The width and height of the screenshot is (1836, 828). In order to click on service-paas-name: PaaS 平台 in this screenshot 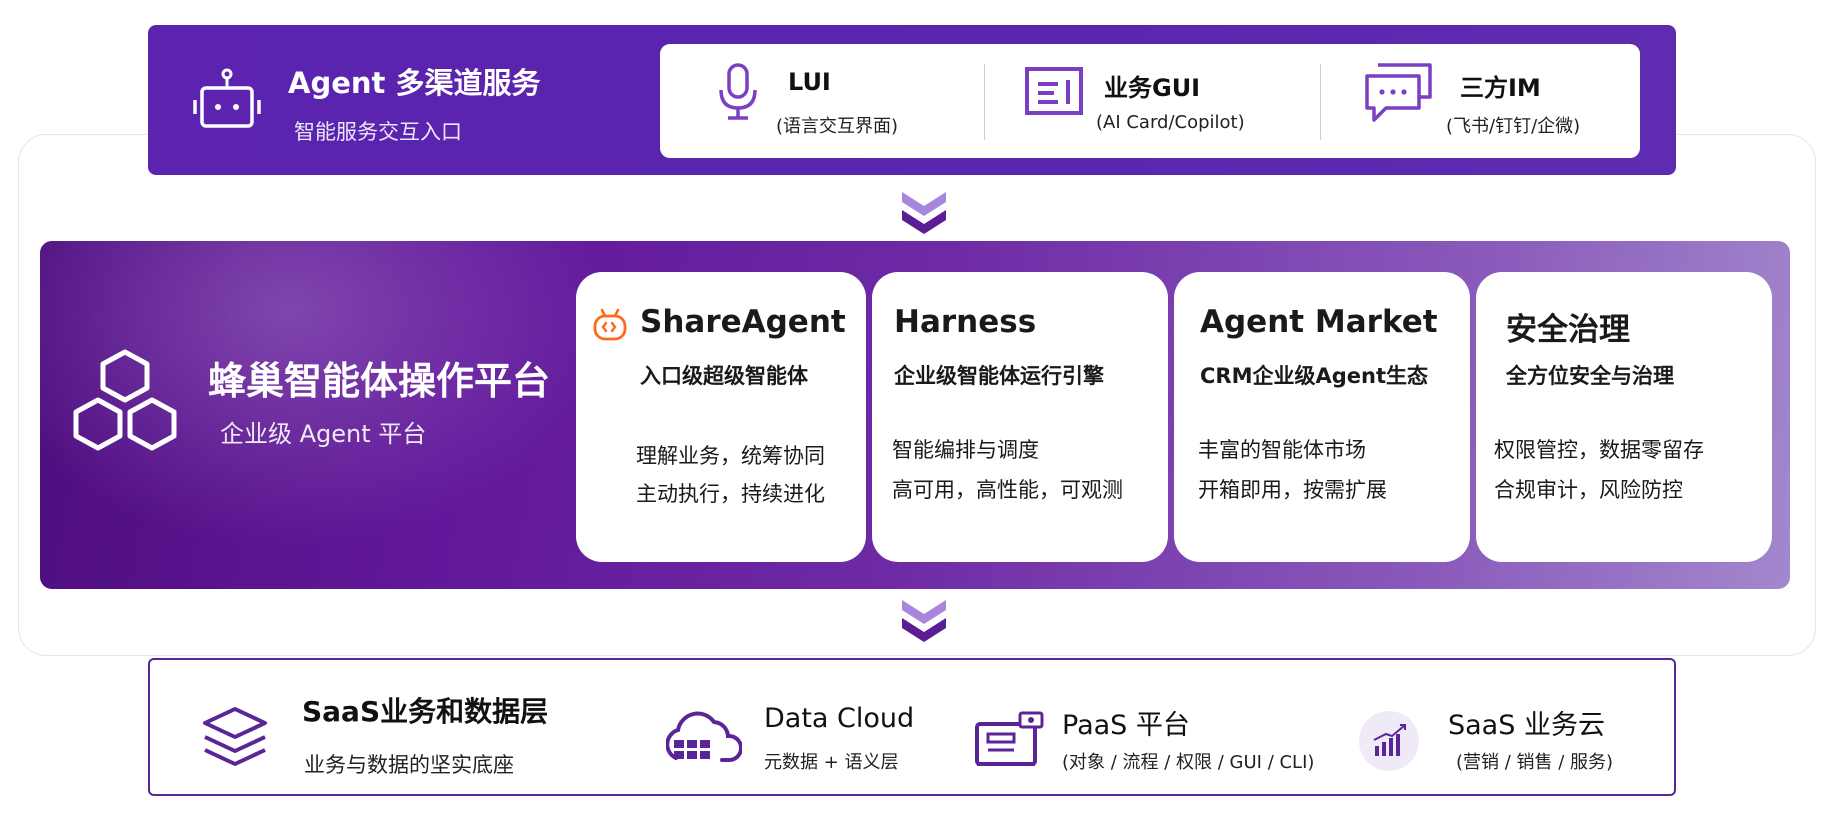, I will do `click(1126, 725)`.